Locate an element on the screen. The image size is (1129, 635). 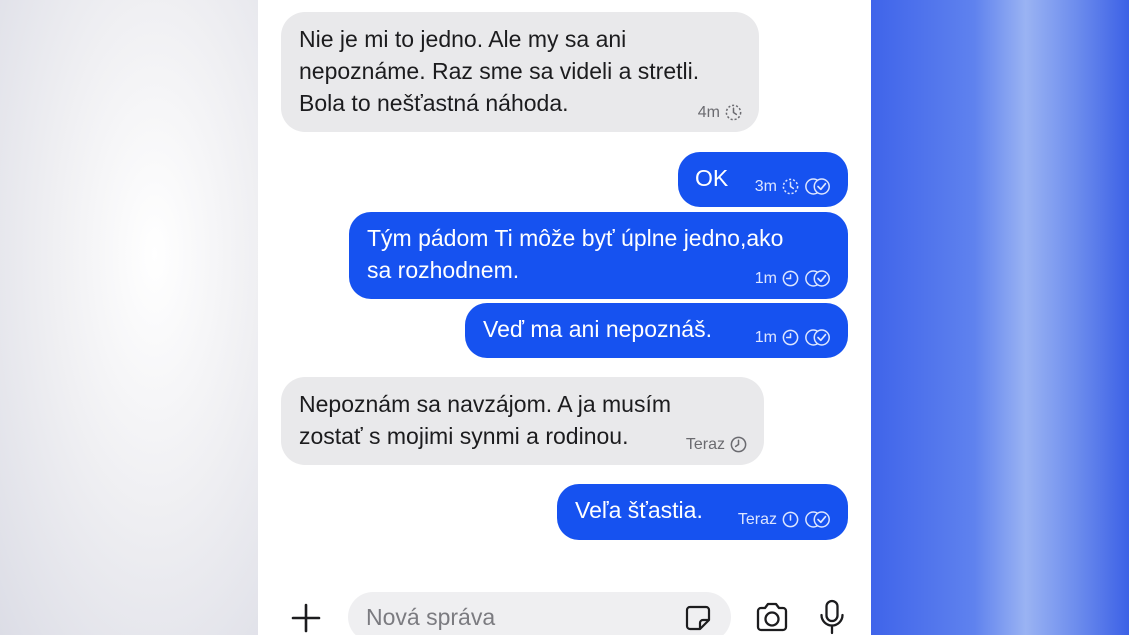
sticker-icon is located at coordinates (698, 618).